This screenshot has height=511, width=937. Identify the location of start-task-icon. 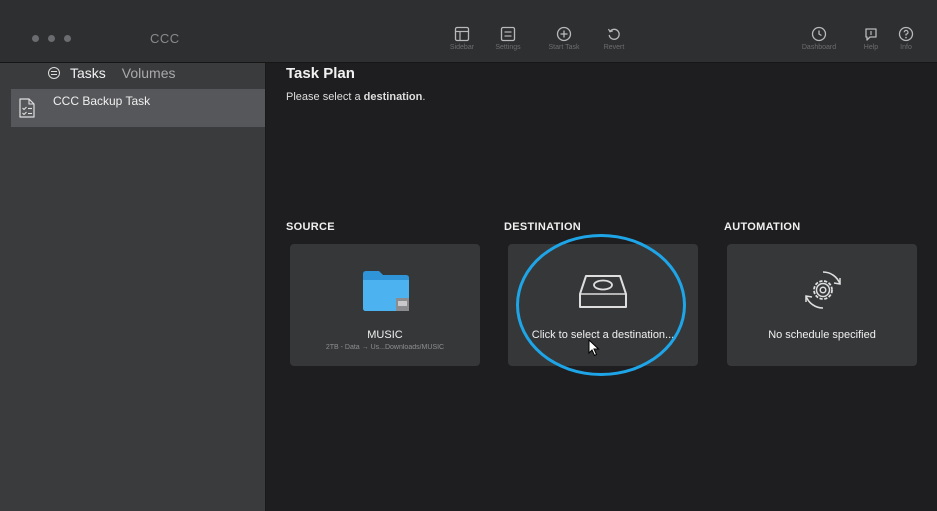
(564, 34).